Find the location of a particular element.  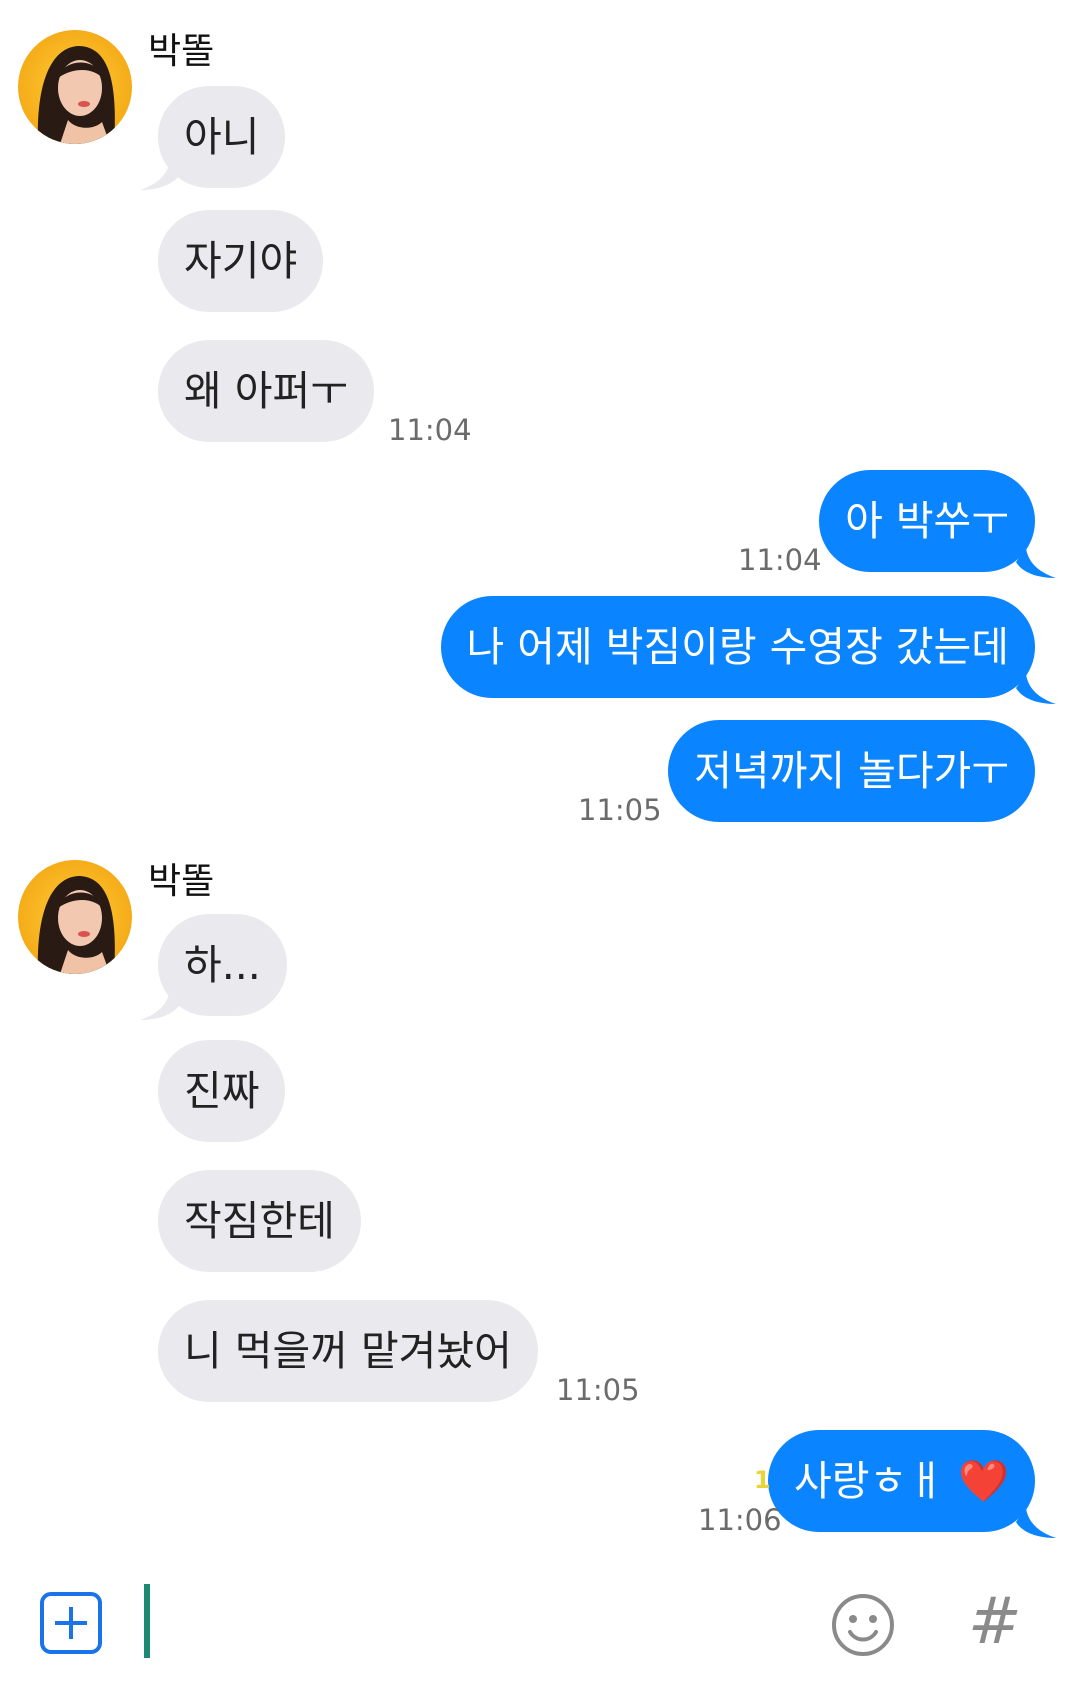

message-bubble: 자기야 is located at coordinates (241, 261).